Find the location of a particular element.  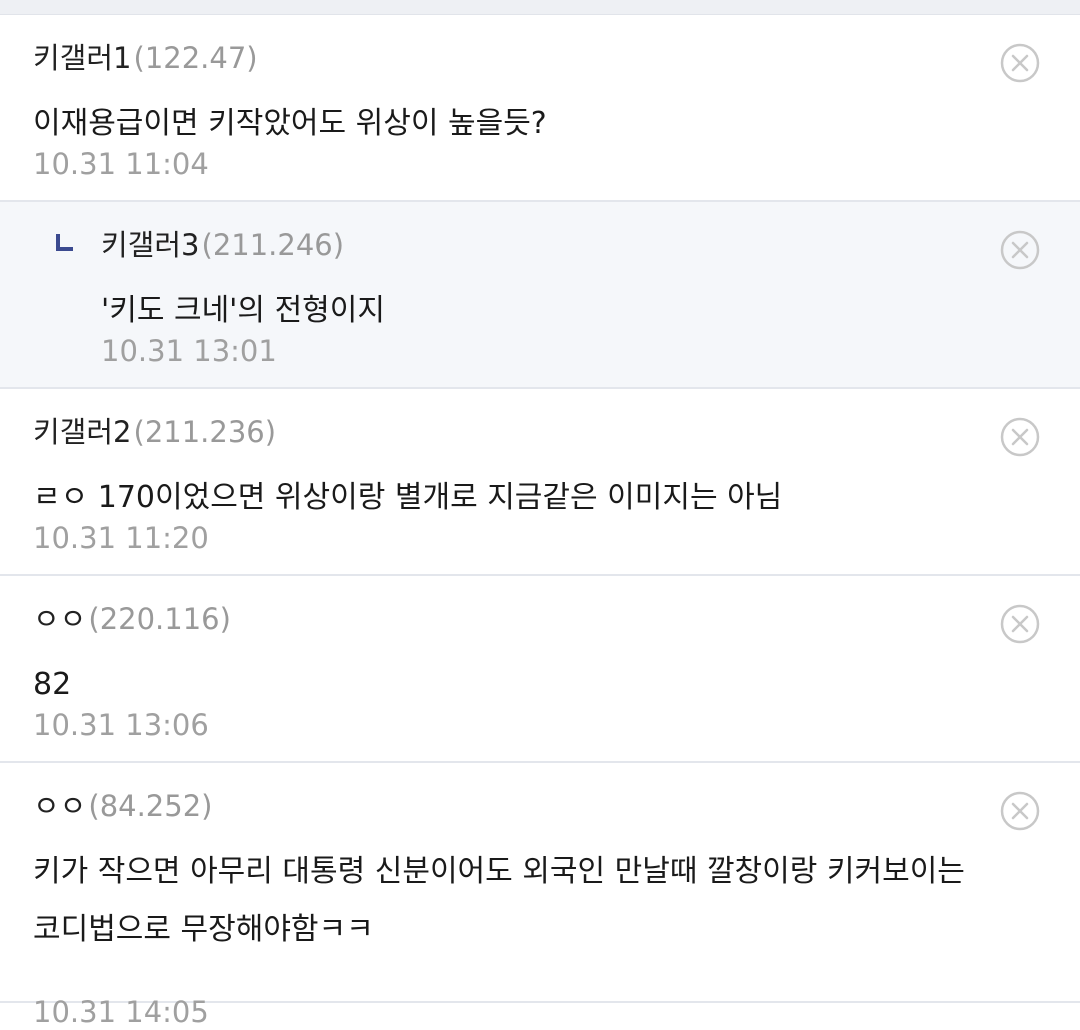

comment-timestamp: 10.31 13:06 is located at coordinates (121, 725).